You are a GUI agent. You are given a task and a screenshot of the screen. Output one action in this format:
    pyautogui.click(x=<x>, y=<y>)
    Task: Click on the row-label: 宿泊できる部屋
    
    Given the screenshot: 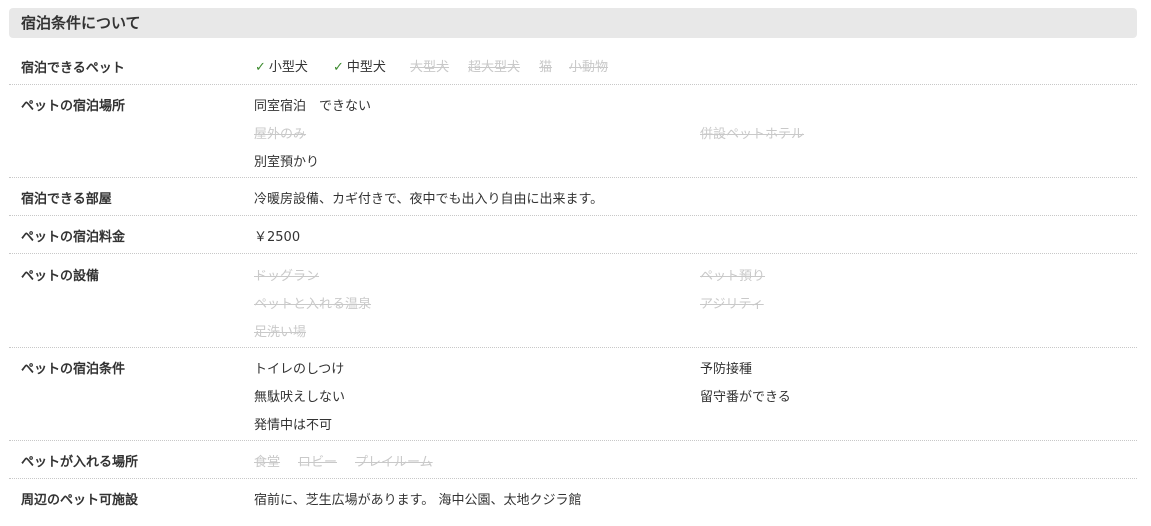 What is the action you would take?
    pyautogui.click(x=66, y=199)
    